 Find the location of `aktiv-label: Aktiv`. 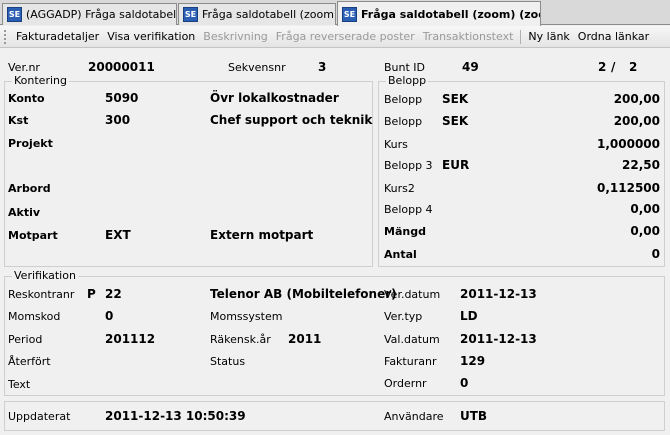

aktiv-label: Aktiv is located at coordinates (24, 212).